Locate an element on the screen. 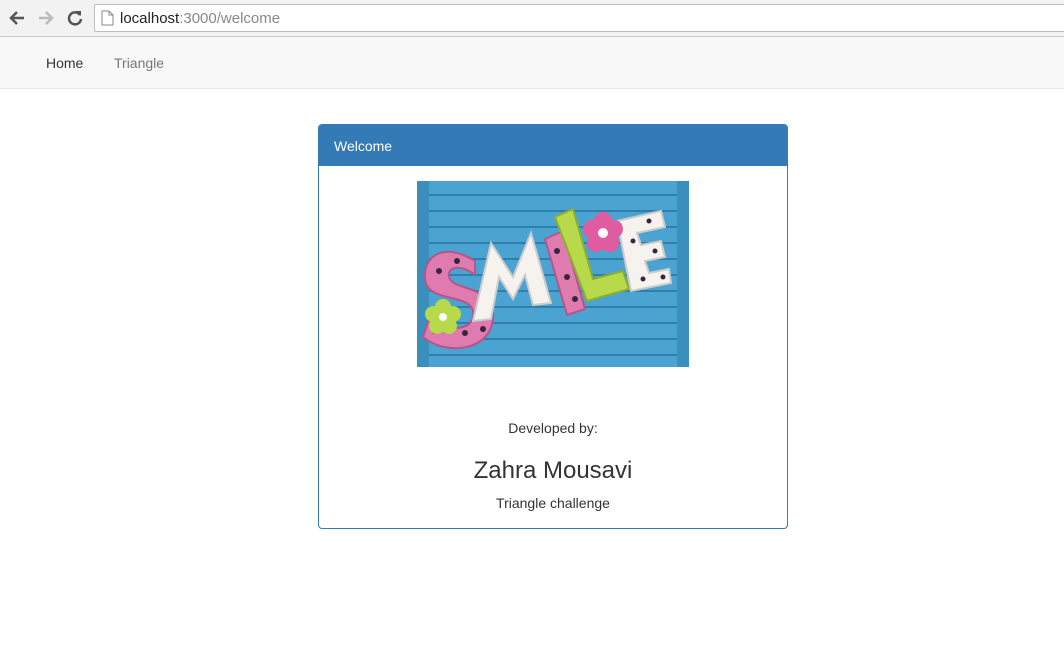 The height and width of the screenshot is (652, 1064). developed-by-label: Developed by: is located at coordinates (553, 428).